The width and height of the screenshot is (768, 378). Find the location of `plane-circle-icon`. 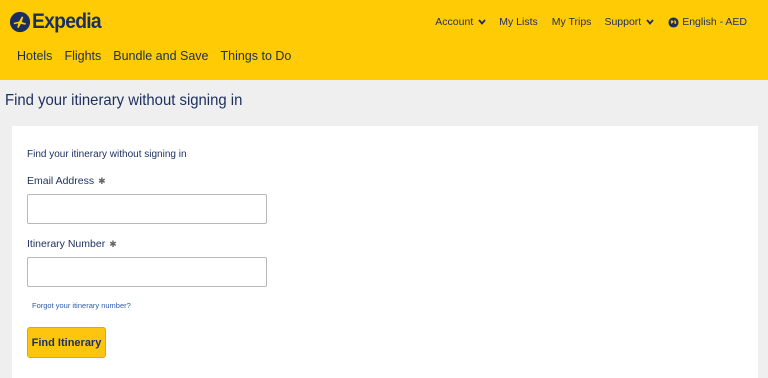

plane-circle-icon is located at coordinates (20, 22).